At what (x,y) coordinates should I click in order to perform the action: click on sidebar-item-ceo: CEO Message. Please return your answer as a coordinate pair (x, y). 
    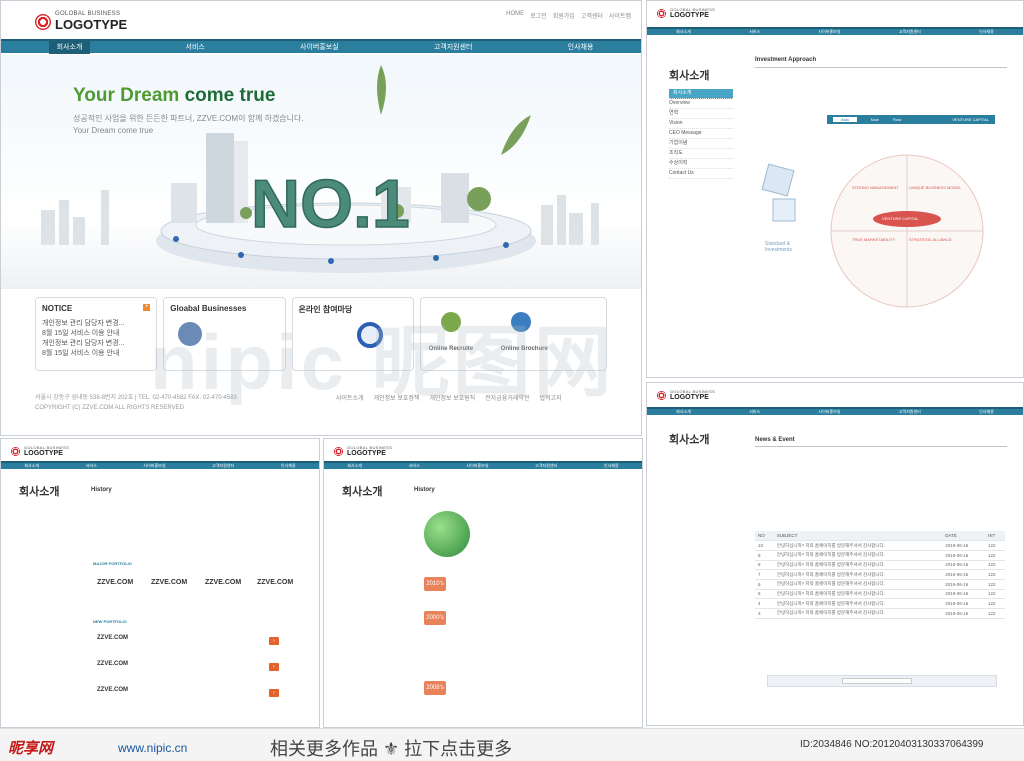
    Looking at the image, I should click on (701, 134).